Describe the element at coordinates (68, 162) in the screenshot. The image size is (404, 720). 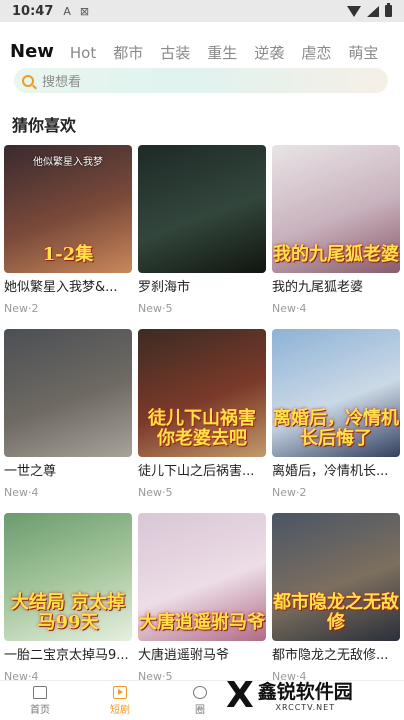
I see `poster-subtitle: 他似繁星入我梦` at that location.